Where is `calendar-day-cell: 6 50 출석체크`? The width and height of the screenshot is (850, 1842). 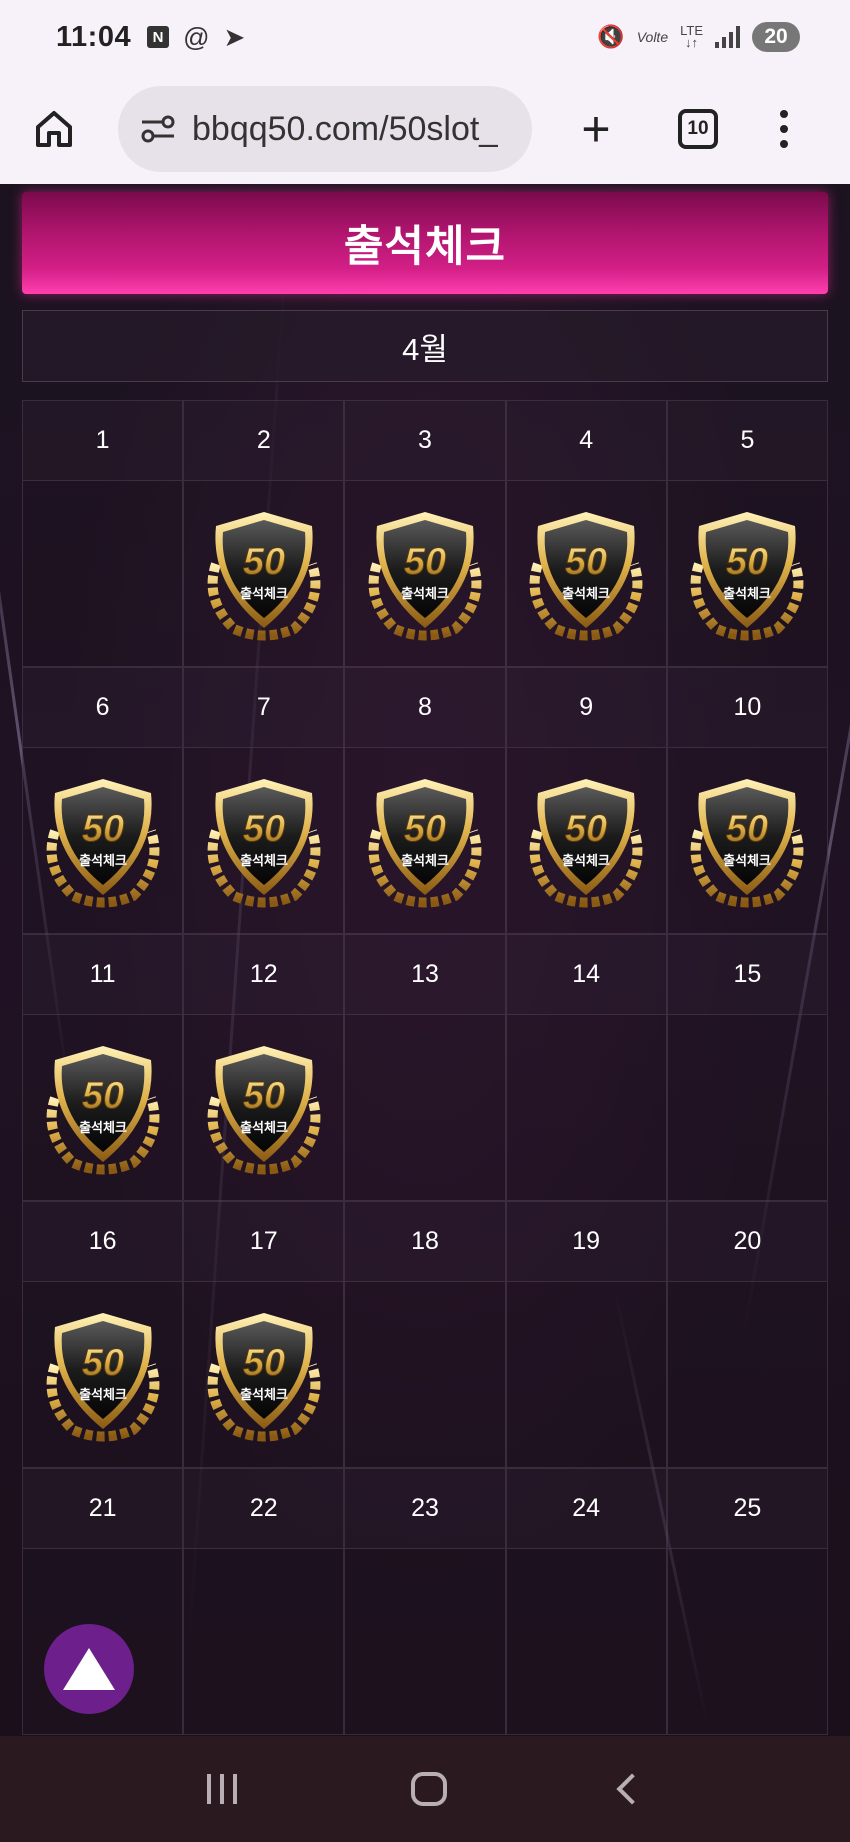
calendar-day-cell: 6 50 출석체크 is located at coordinates (103, 800).